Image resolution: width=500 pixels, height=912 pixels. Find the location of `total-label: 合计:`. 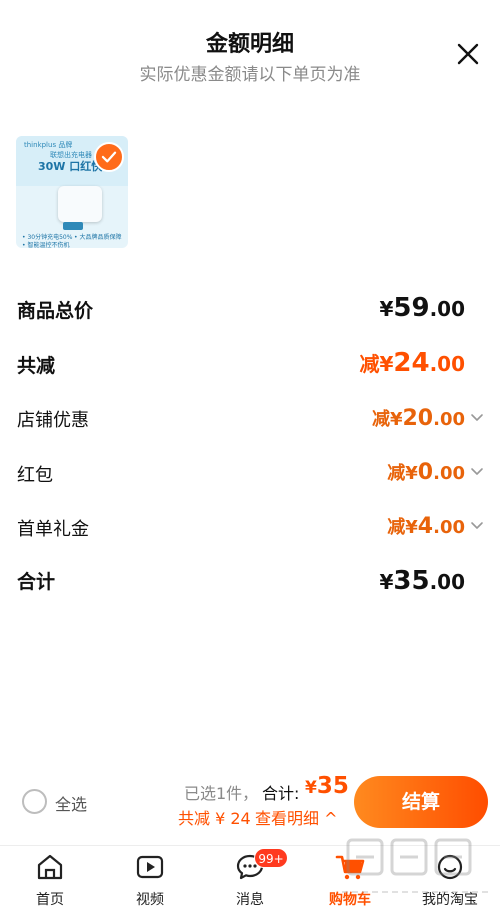

total-label: 合计: is located at coordinates (281, 793).